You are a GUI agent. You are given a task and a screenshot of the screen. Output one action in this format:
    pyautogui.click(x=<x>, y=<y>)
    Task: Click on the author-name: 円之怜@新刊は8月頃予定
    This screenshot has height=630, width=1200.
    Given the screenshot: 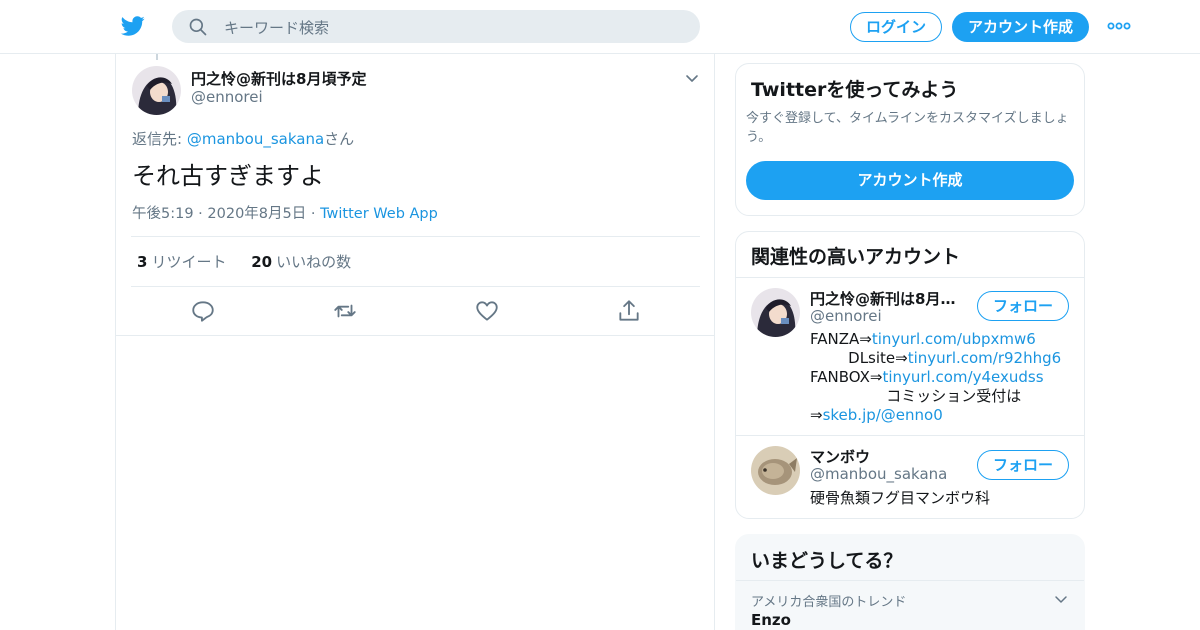 What is the action you would take?
    pyautogui.click(x=278, y=78)
    